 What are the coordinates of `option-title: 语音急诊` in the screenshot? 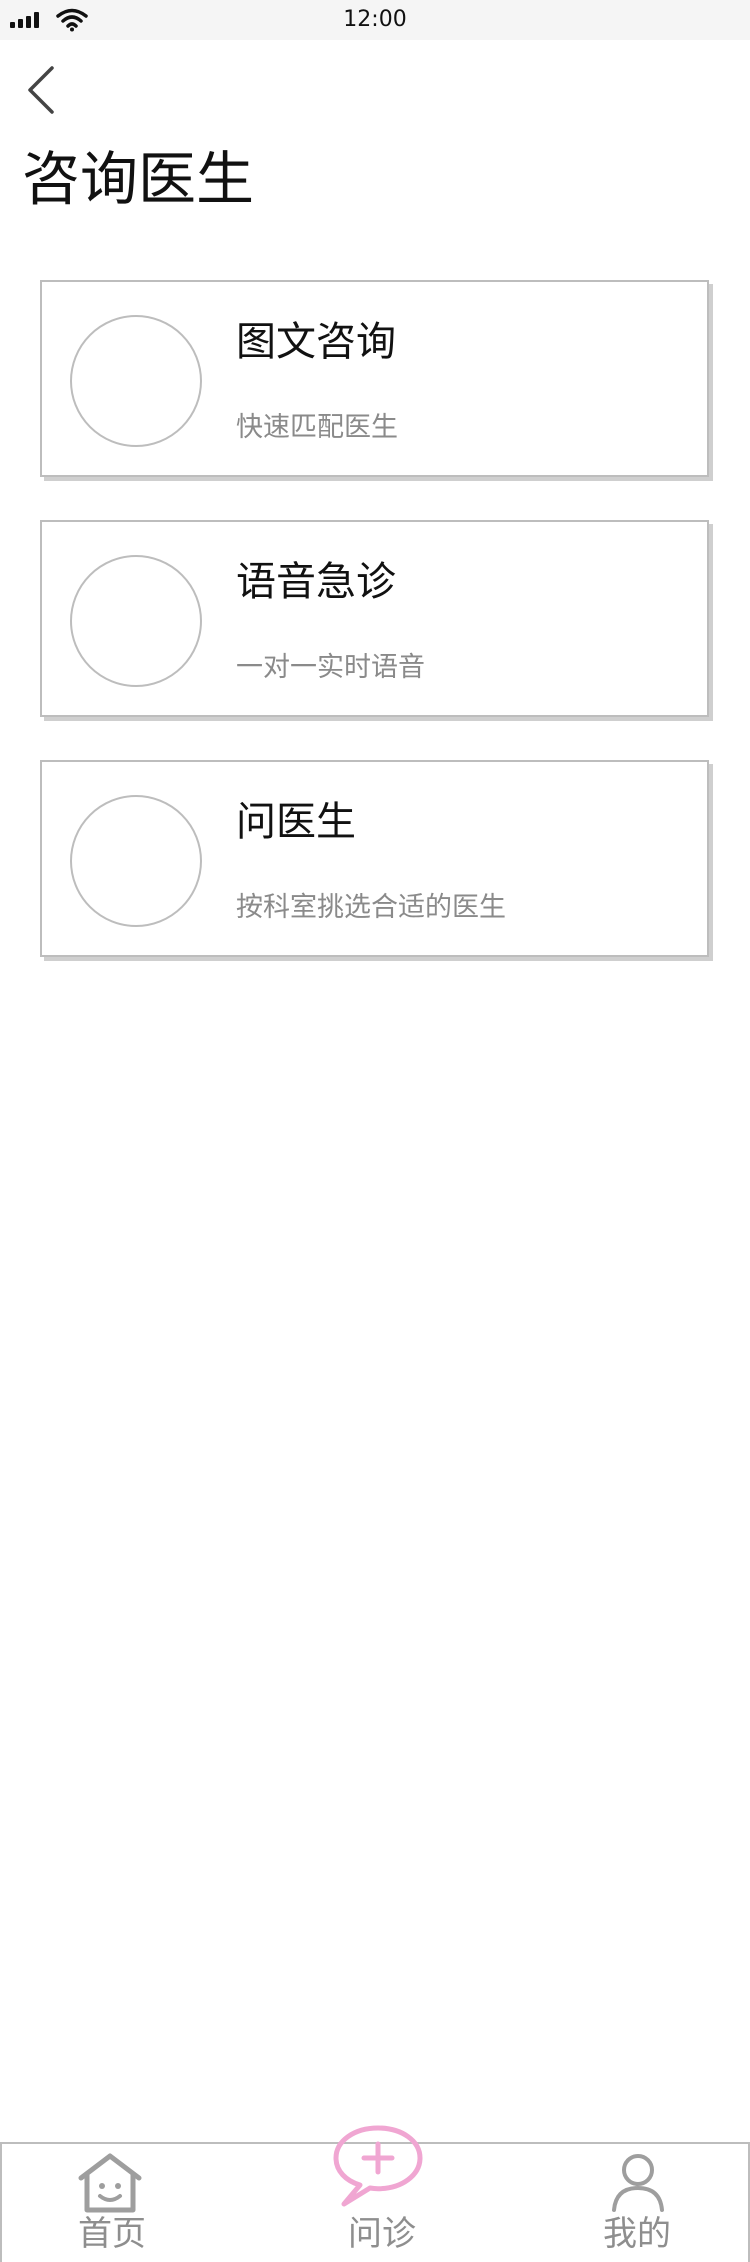 It's located at (316, 582).